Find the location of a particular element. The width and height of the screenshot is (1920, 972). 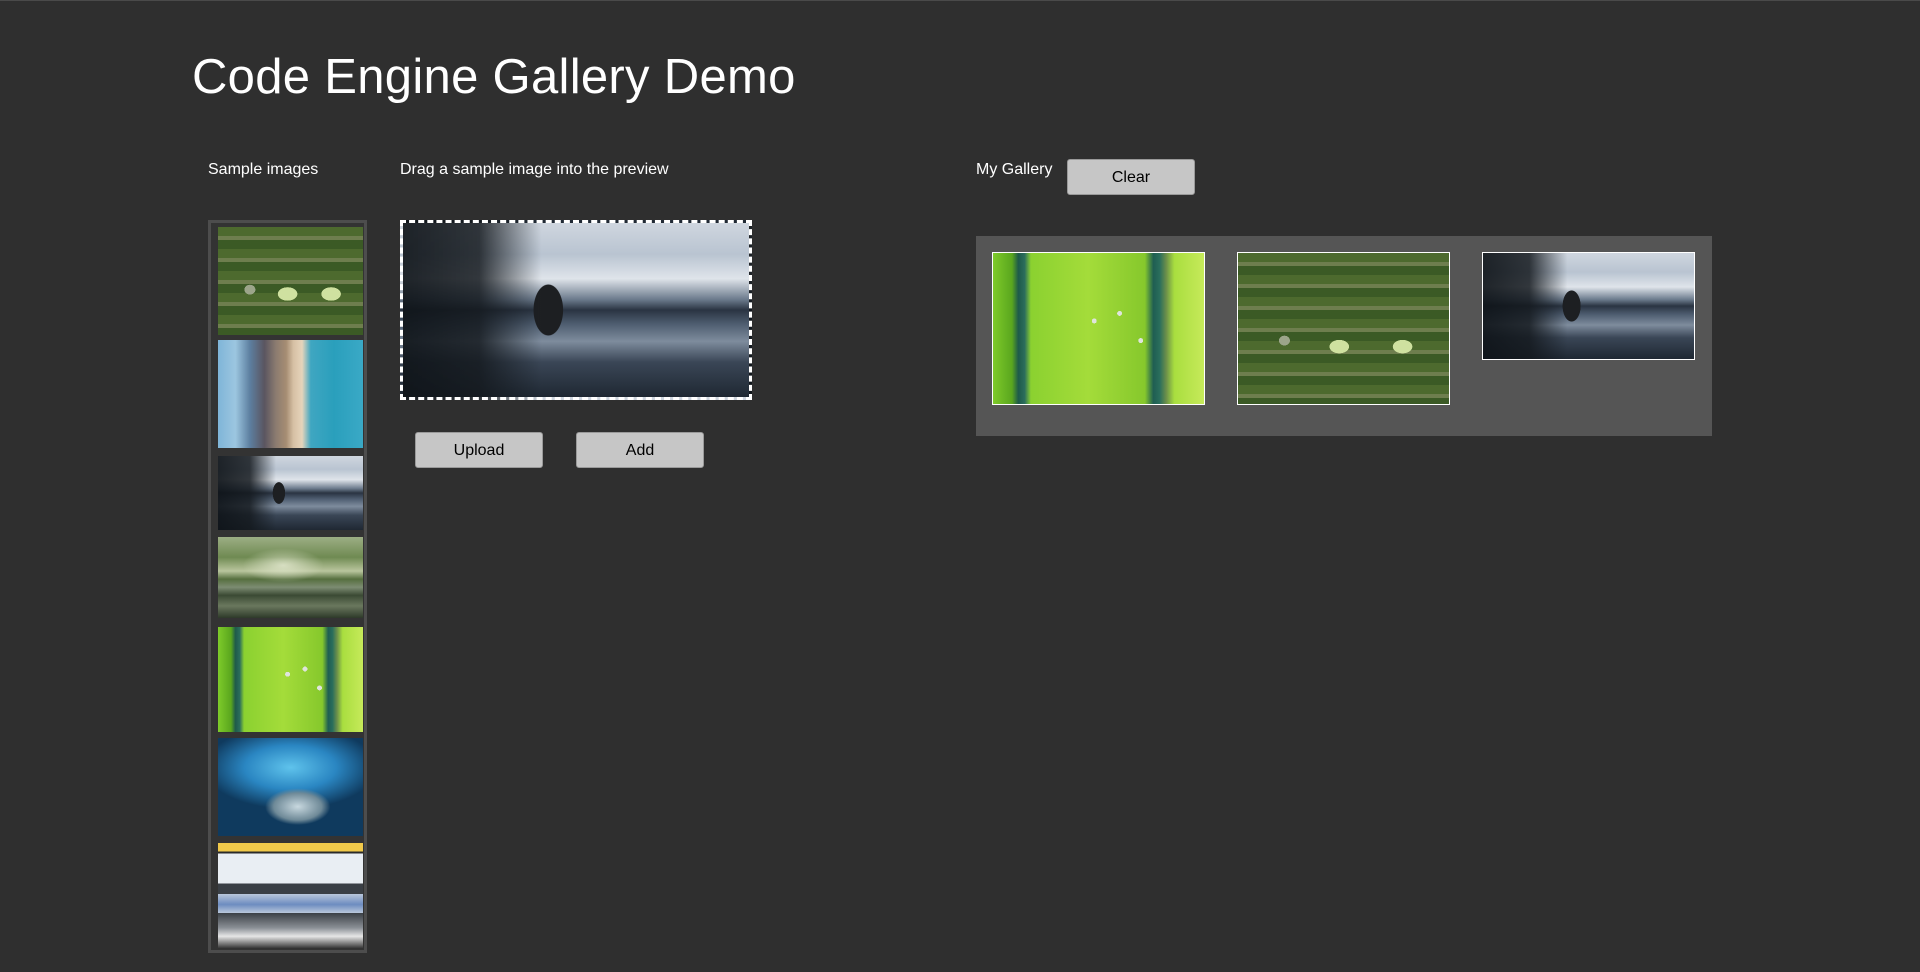

upload-button: Upload is located at coordinates (479, 450).